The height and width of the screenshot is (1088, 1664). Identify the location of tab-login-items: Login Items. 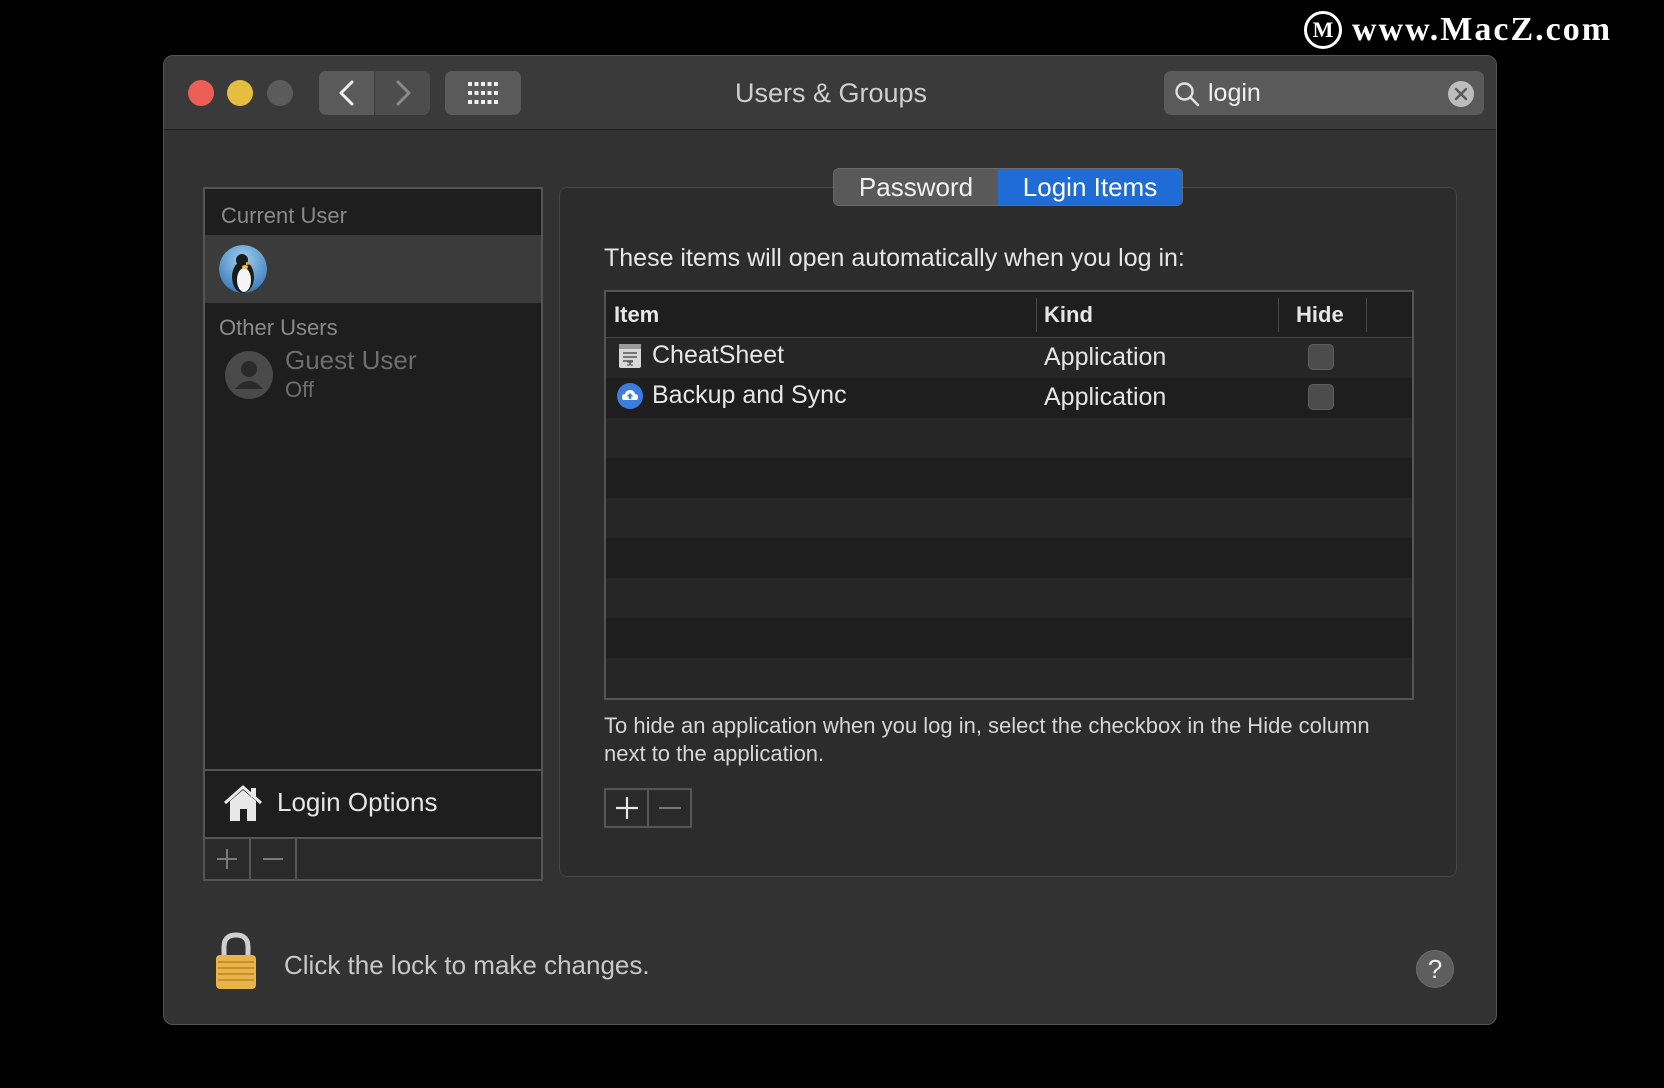
(1090, 187).